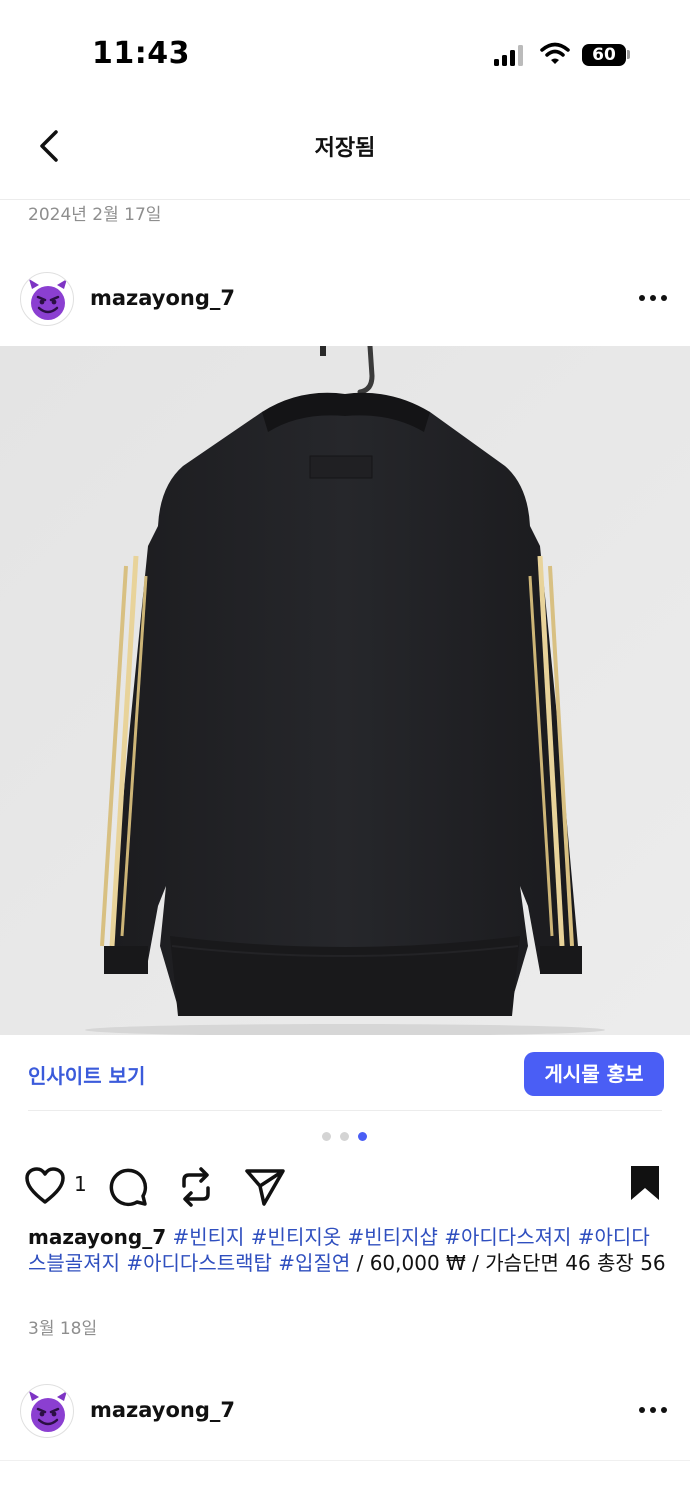 Image resolution: width=690 pixels, height=1500 pixels. Describe the element at coordinates (345, 55) in the screenshot. I see `status-bar: 11:43 60` at that location.